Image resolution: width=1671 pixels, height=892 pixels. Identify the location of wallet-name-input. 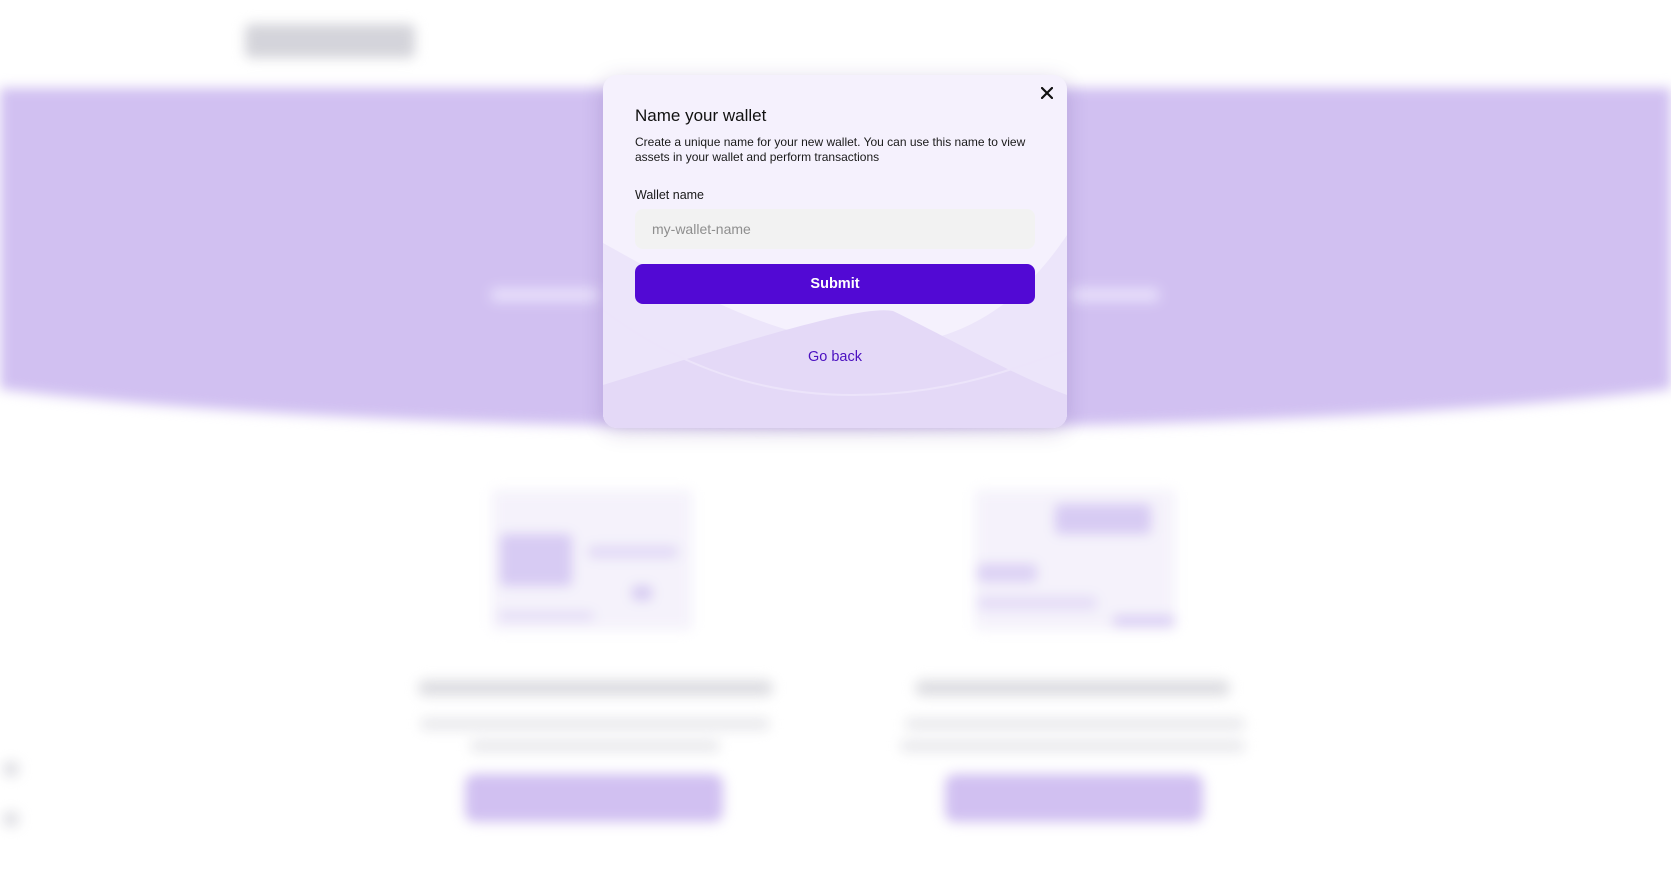
(835, 229).